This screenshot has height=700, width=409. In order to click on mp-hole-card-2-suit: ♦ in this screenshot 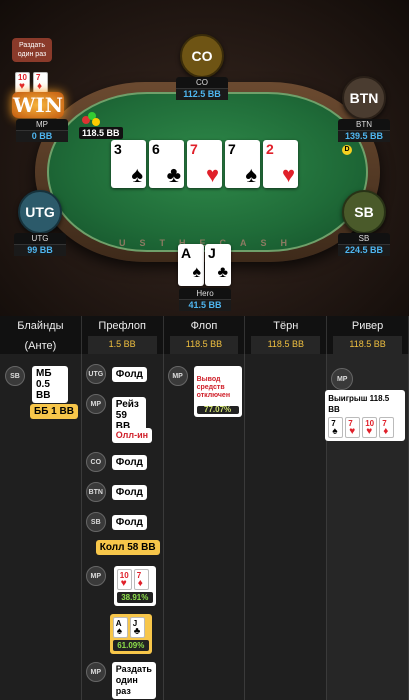, I will do `click(40, 86)`.